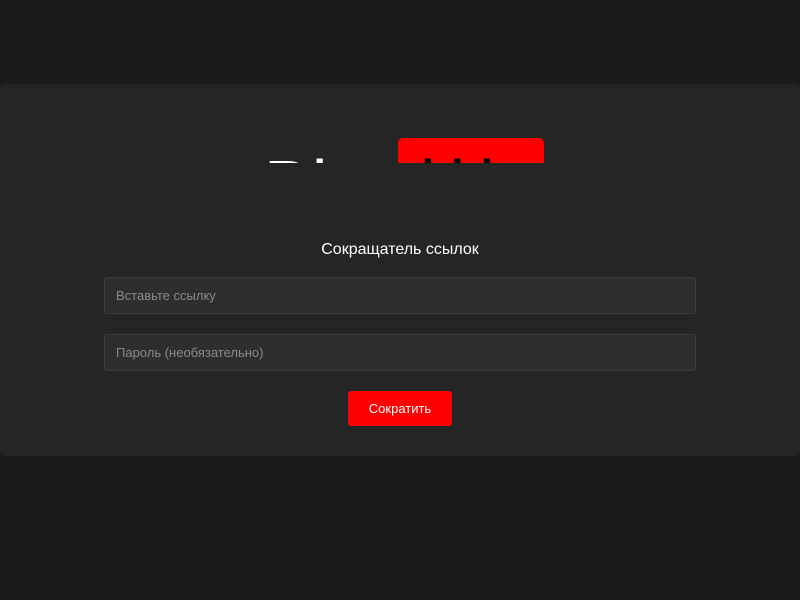 The height and width of the screenshot is (600, 800). What do you see at coordinates (400, 408) in the screenshot?
I see `shorten-button: Сократить` at bounding box center [400, 408].